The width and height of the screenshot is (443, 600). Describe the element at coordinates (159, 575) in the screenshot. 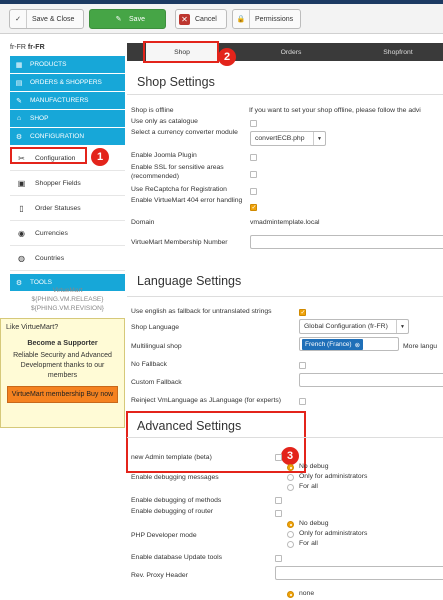

I see `proxy-header-label: Rev. Proxy Header` at that location.